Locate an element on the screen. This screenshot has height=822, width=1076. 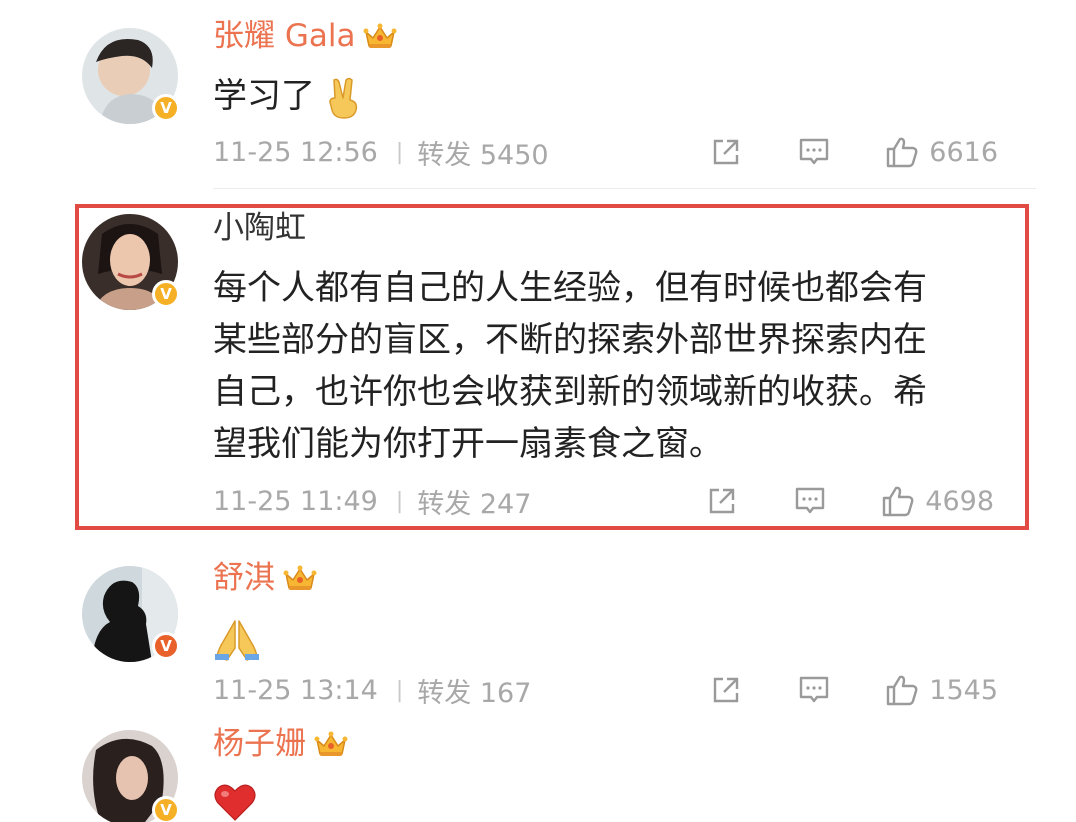
like-count: 6616 is located at coordinates (963, 152).